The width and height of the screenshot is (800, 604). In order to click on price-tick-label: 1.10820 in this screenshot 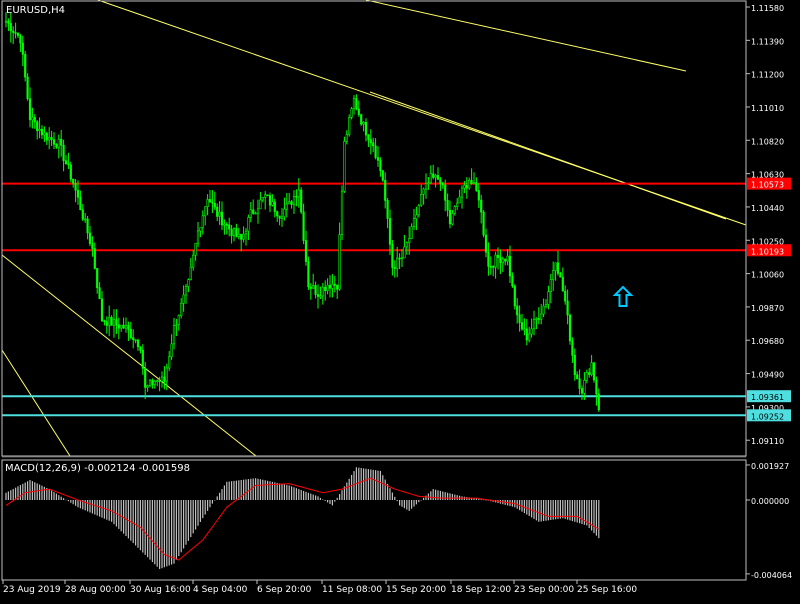, I will do `click(767, 141)`.